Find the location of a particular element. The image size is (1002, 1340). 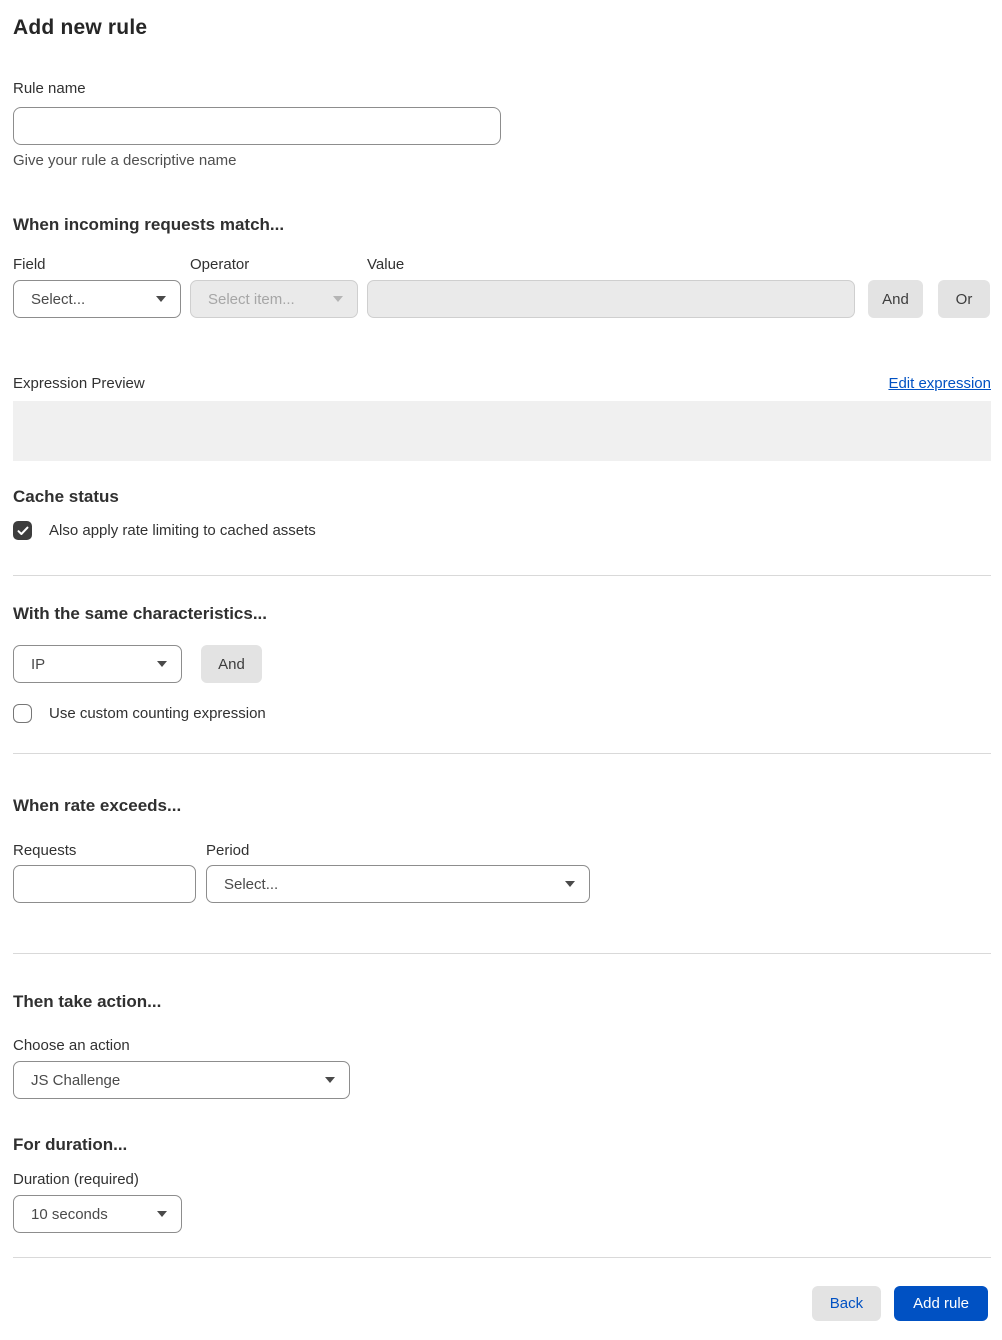

check-icon is located at coordinates (22, 530).